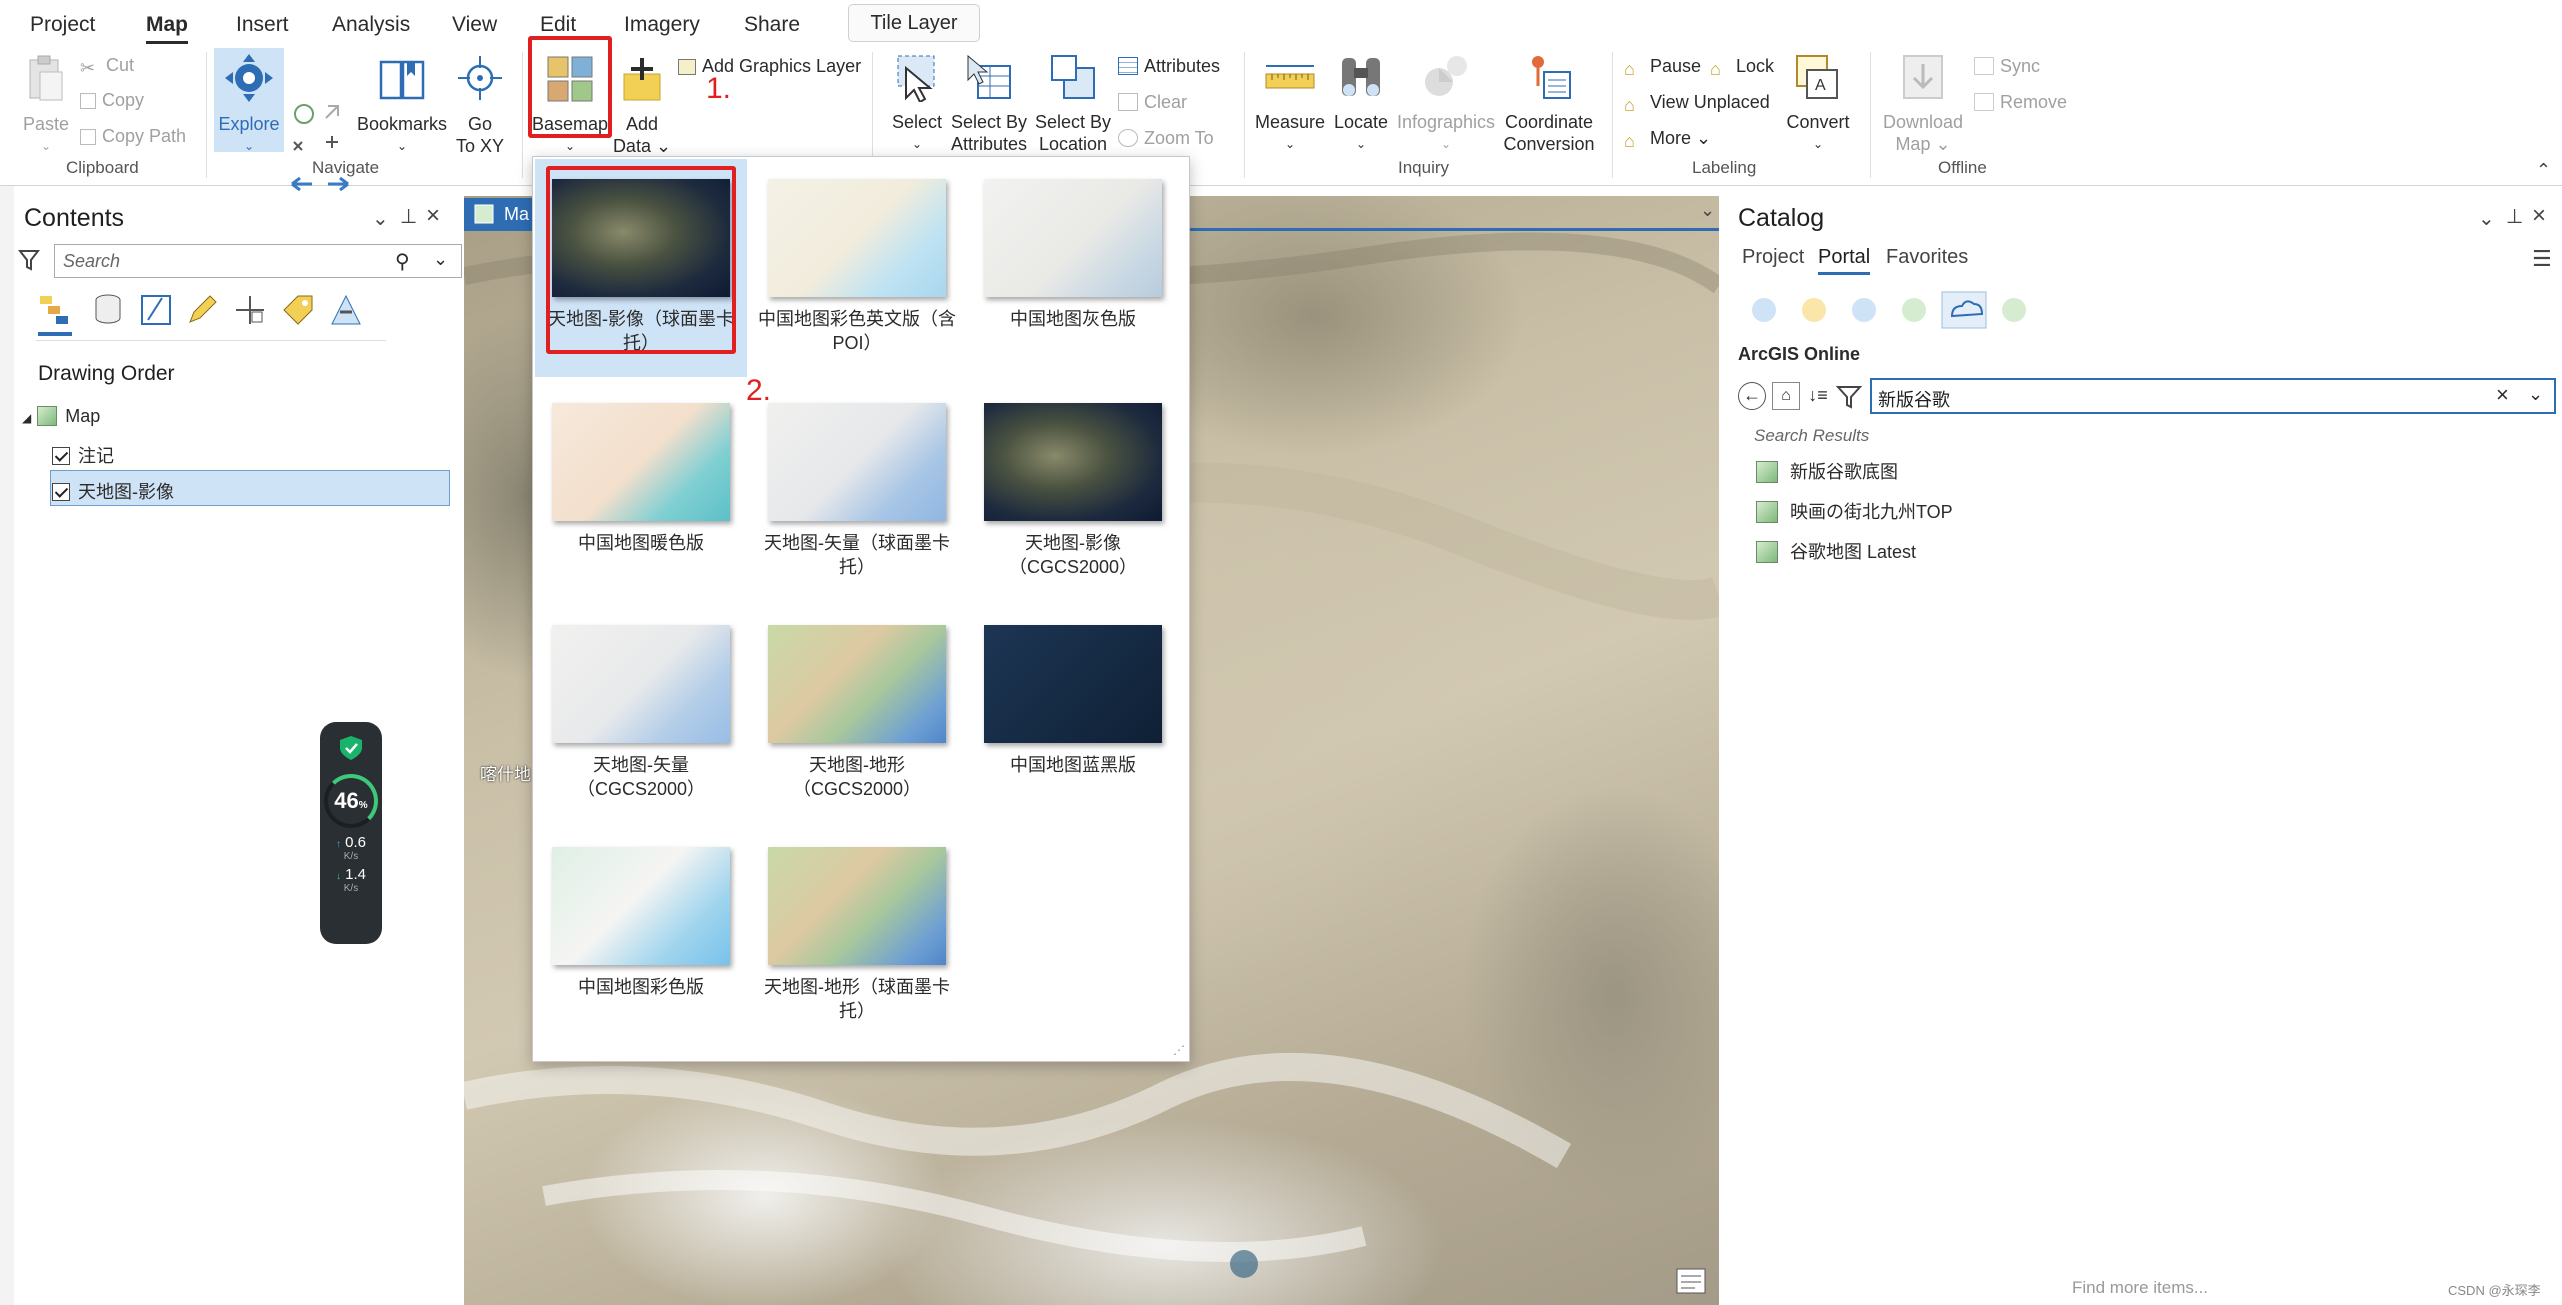 This screenshot has height=1305, width=2562. What do you see at coordinates (156, 310) in the screenshot?
I see `list-by-selection-icon` at bounding box center [156, 310].